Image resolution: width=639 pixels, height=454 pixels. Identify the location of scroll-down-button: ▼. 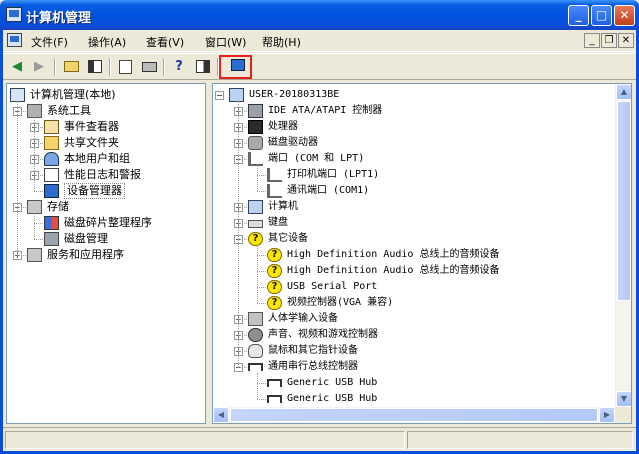
(623, 399).